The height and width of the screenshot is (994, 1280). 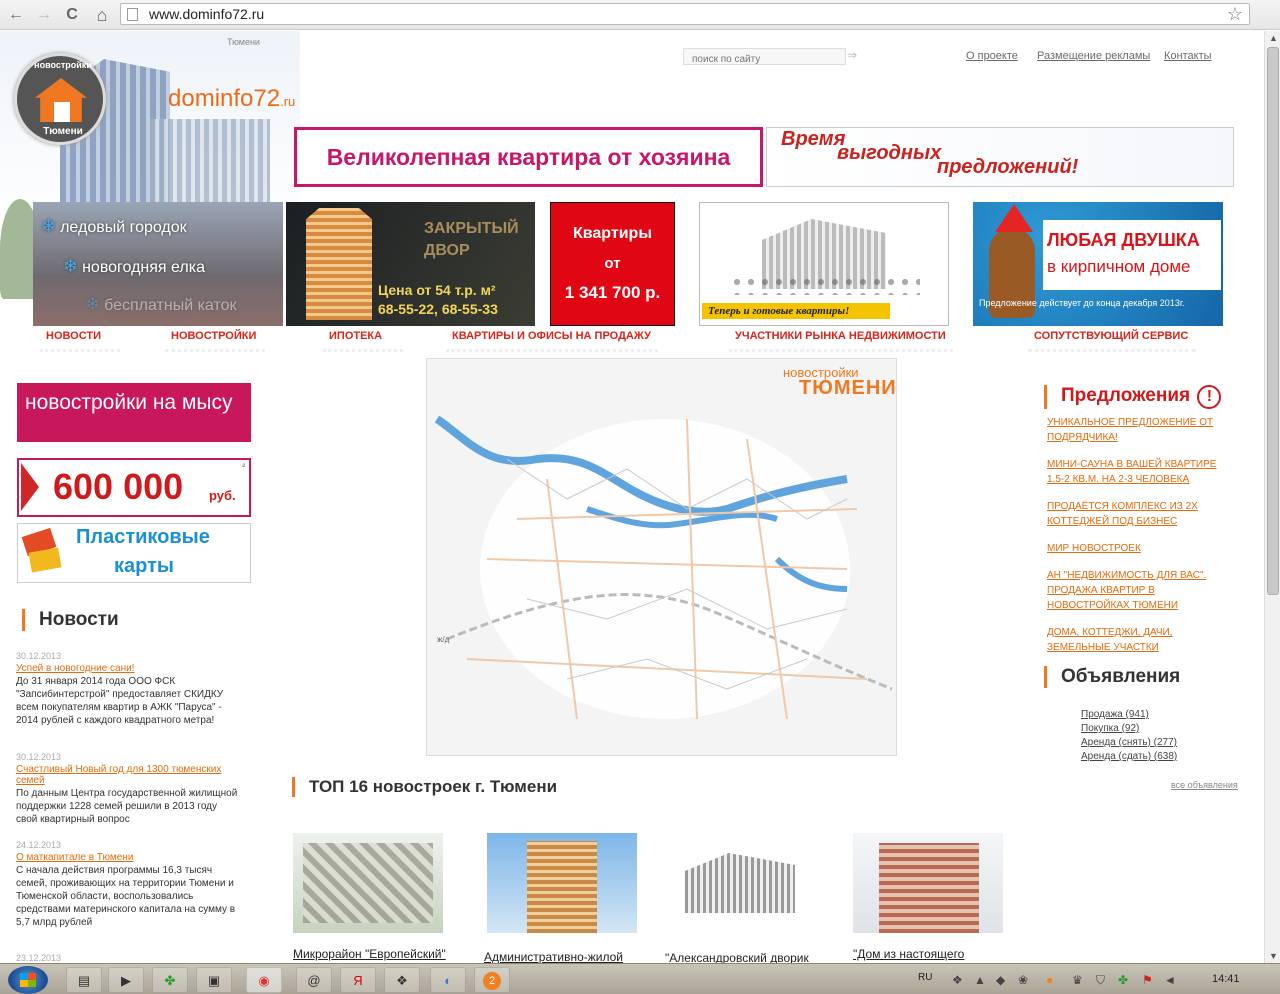 What do you see at coordinates (1123, 980) in the screenshot?
I see `tray-clover-icon: ✤` at bounding box center [1123, 980].